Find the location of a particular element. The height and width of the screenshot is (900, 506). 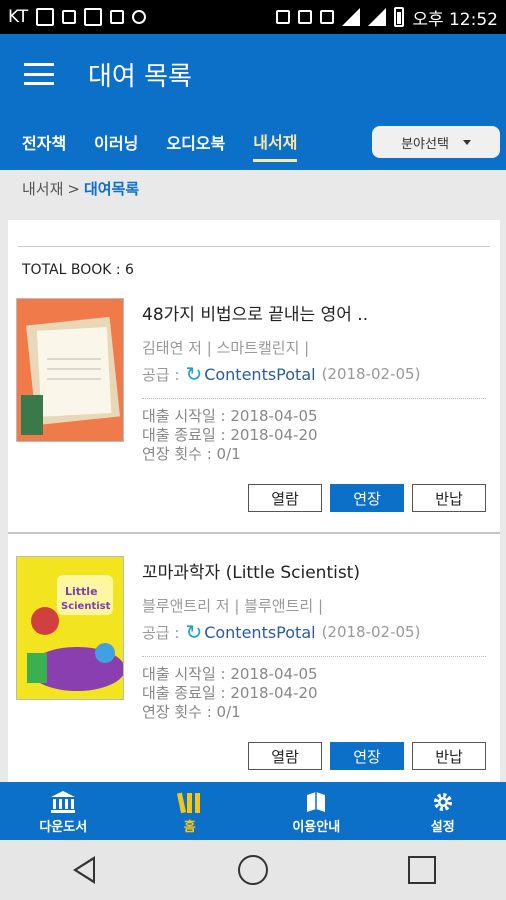

nav-label: 홈 is located at coordinates (189, 827).